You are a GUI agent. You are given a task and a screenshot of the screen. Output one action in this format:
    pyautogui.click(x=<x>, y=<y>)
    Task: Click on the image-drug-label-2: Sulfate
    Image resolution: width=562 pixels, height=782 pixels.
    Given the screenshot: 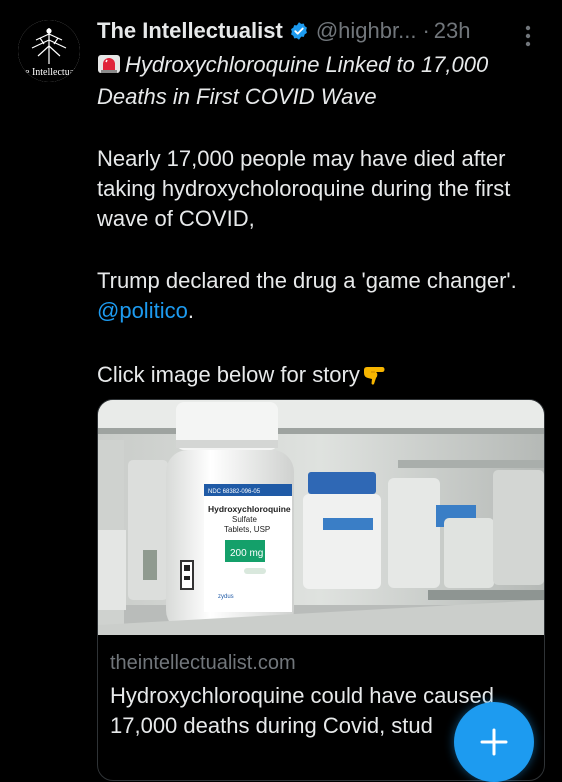 What is the action you would take?
    pyautogui.click(x=244, y=519)
    